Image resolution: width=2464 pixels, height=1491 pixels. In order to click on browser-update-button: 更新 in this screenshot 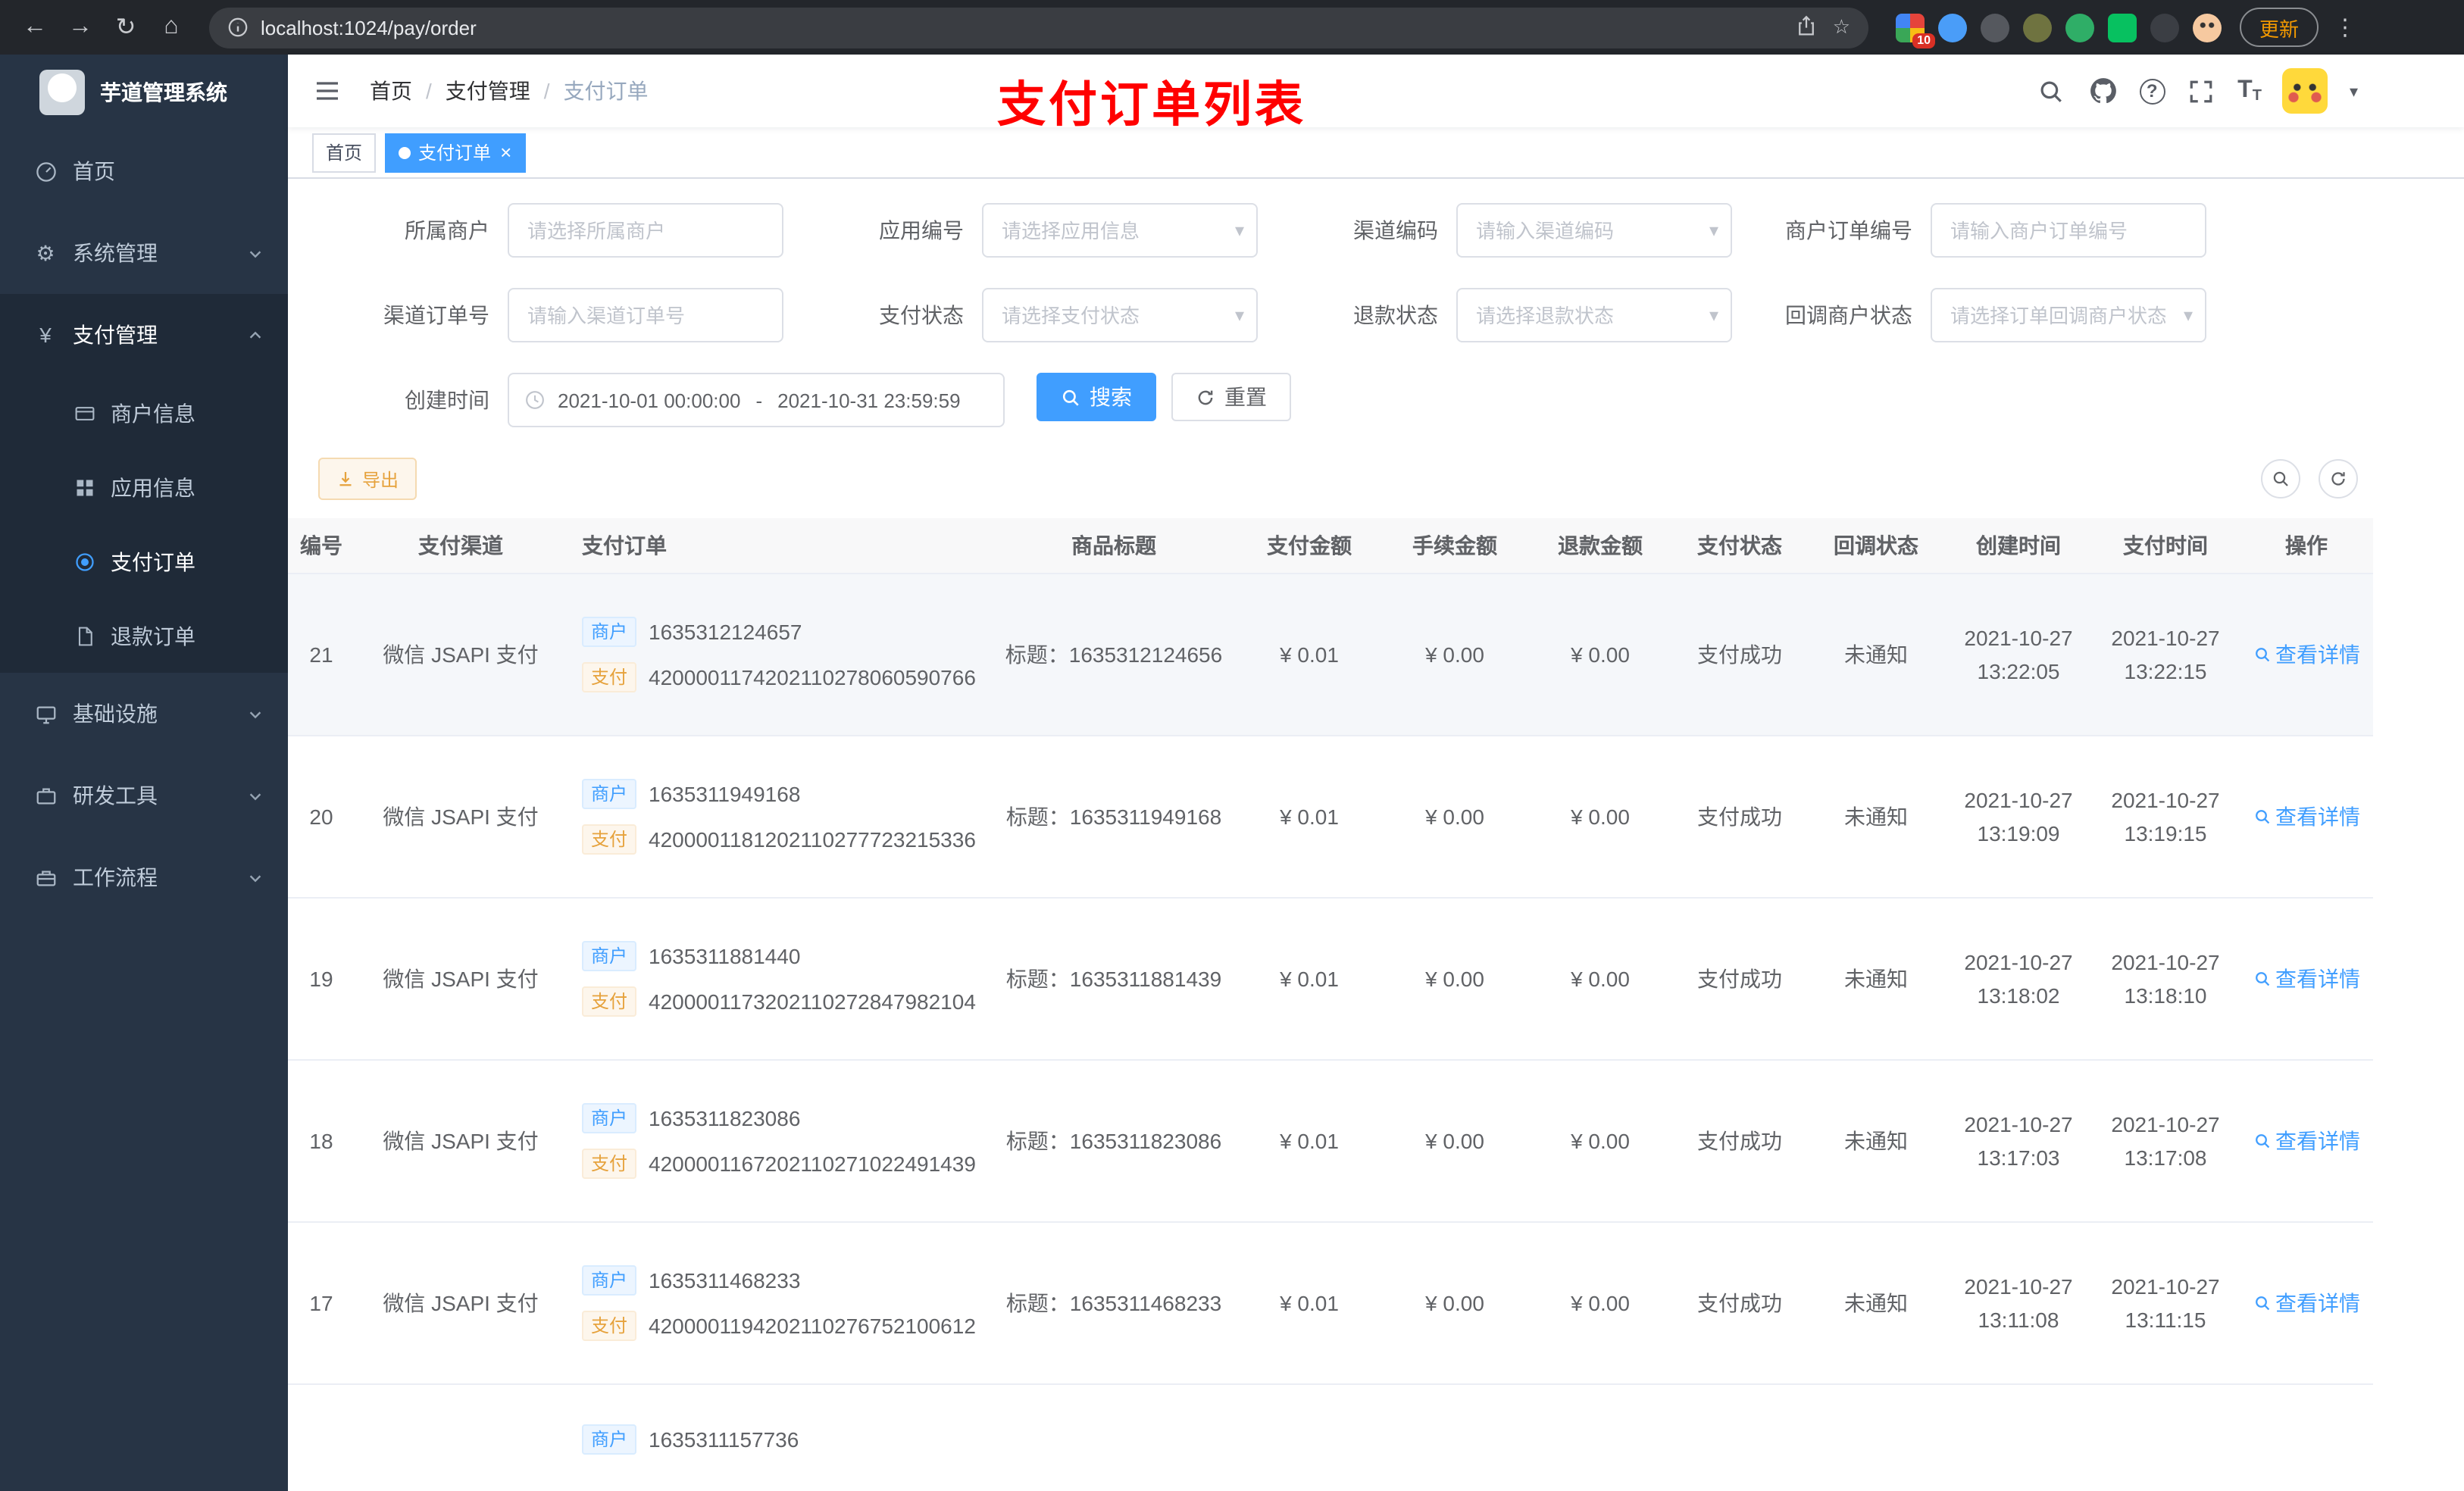, I will do `click(2279, 27)`.